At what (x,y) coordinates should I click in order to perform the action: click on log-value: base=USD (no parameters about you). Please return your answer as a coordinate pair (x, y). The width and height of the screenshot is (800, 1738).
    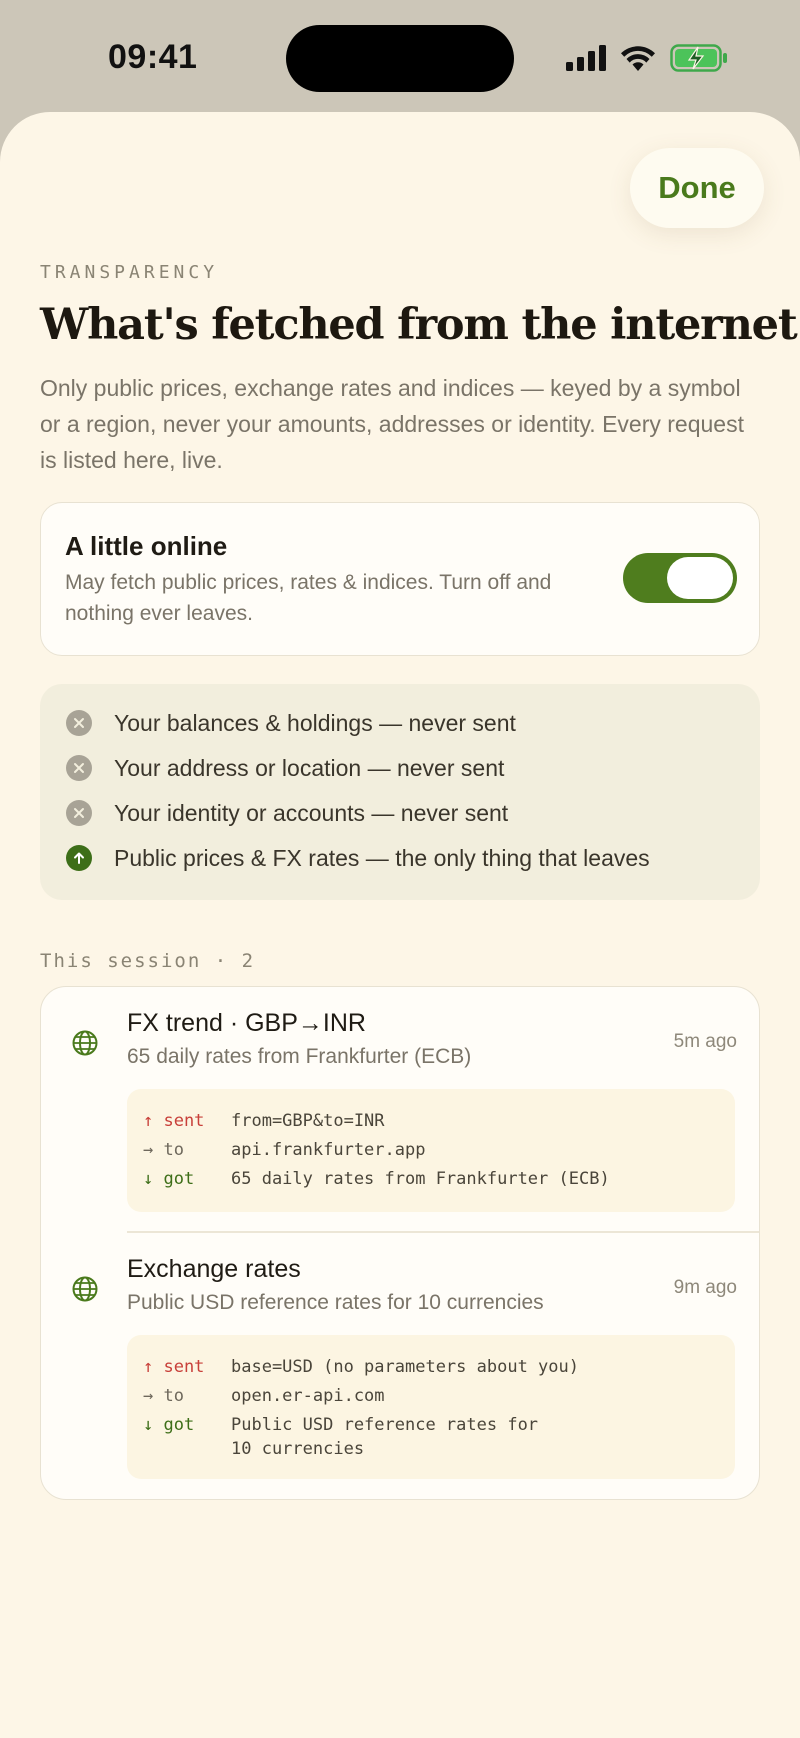
    Looking at the image, I should click on (405, 1367).